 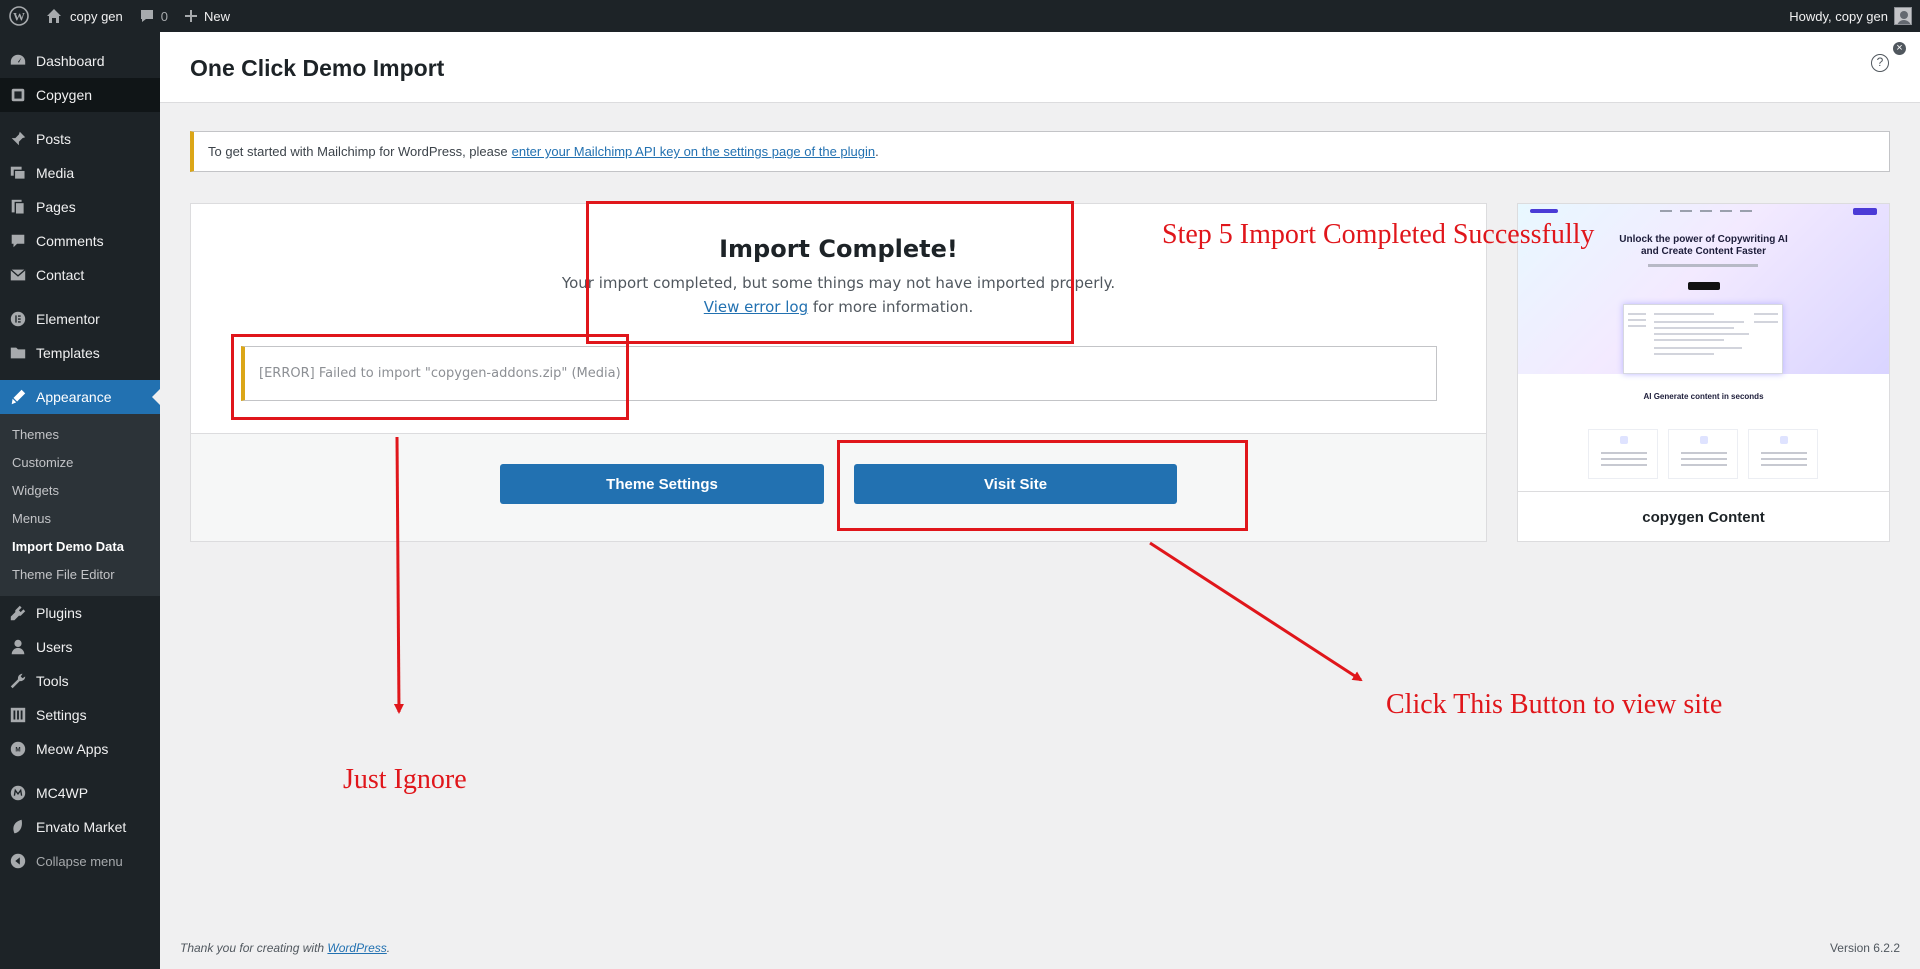 What do you see at coordinates (80, 749) in the screenshot?
I see `menu-meow-apps: M Meow Apps` at bounding box center [80, 749].